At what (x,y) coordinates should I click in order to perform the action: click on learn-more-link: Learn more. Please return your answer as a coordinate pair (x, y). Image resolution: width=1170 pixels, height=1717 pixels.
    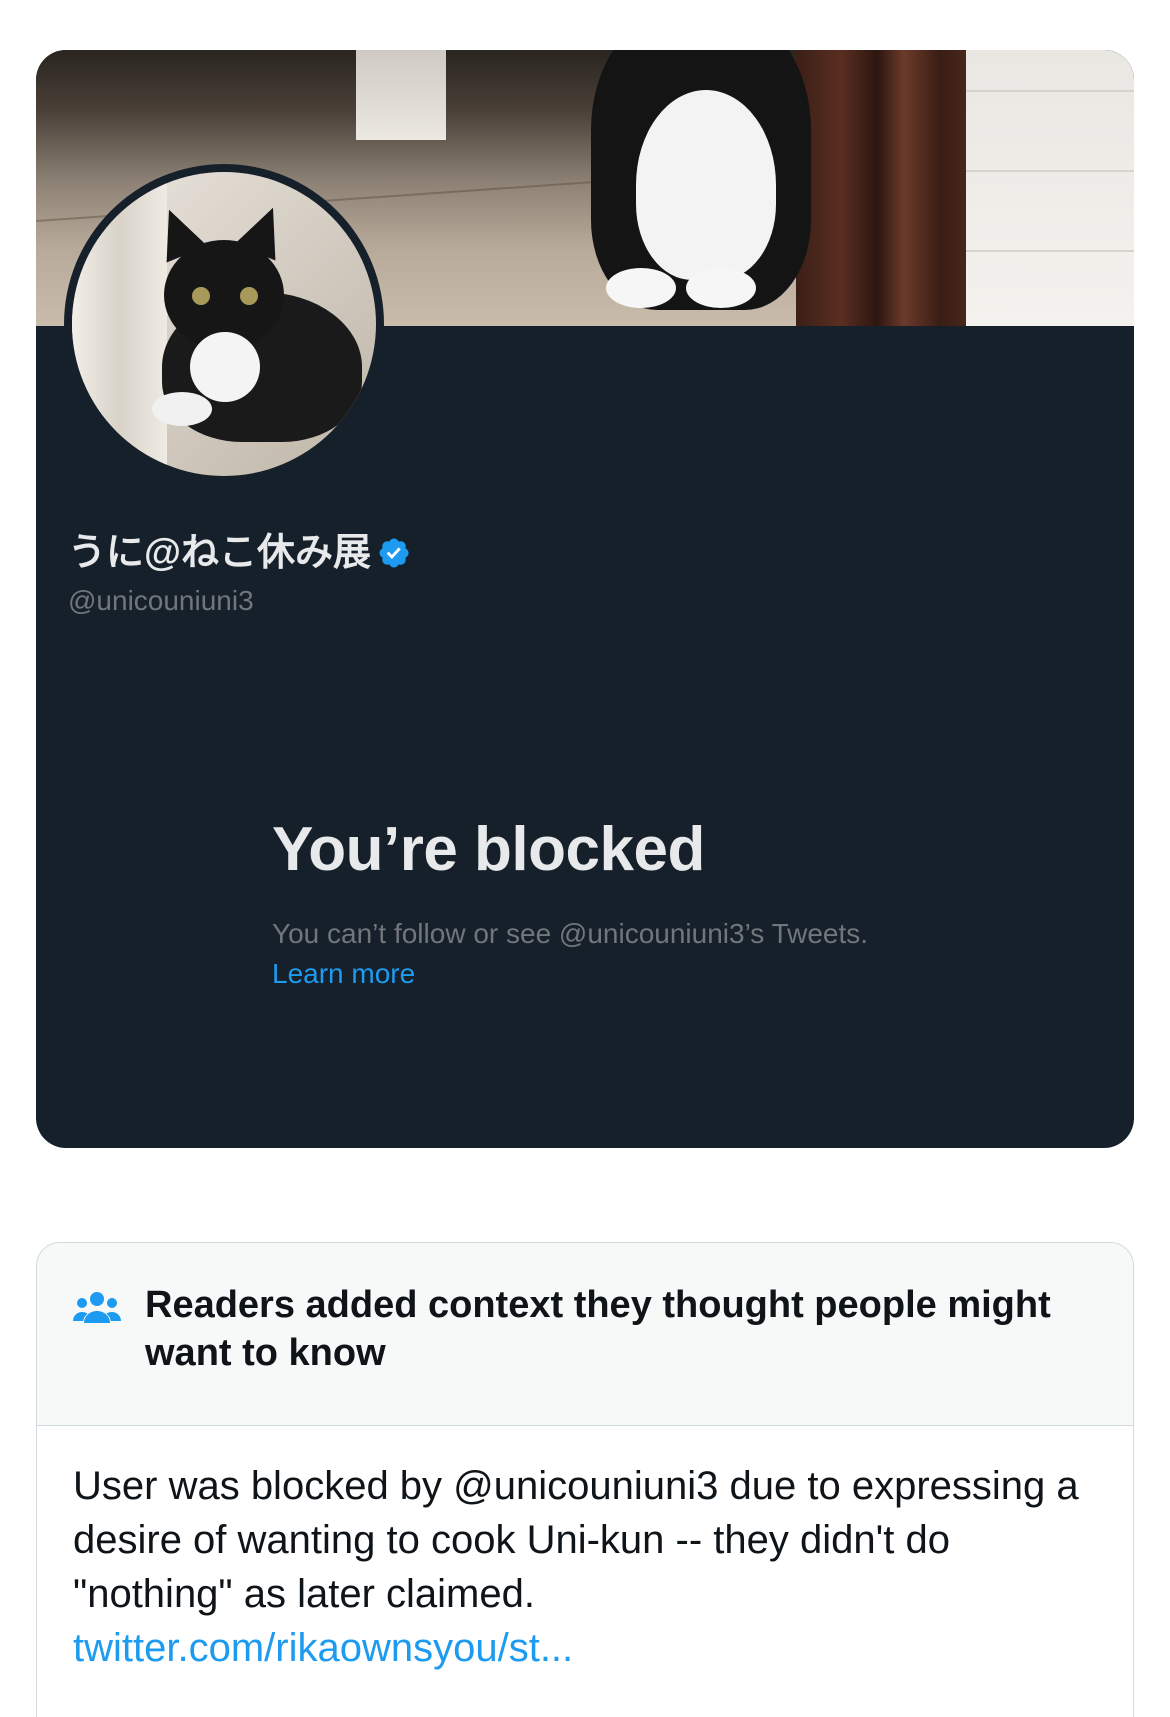
    Looking at the image, I should click on (343, 974).